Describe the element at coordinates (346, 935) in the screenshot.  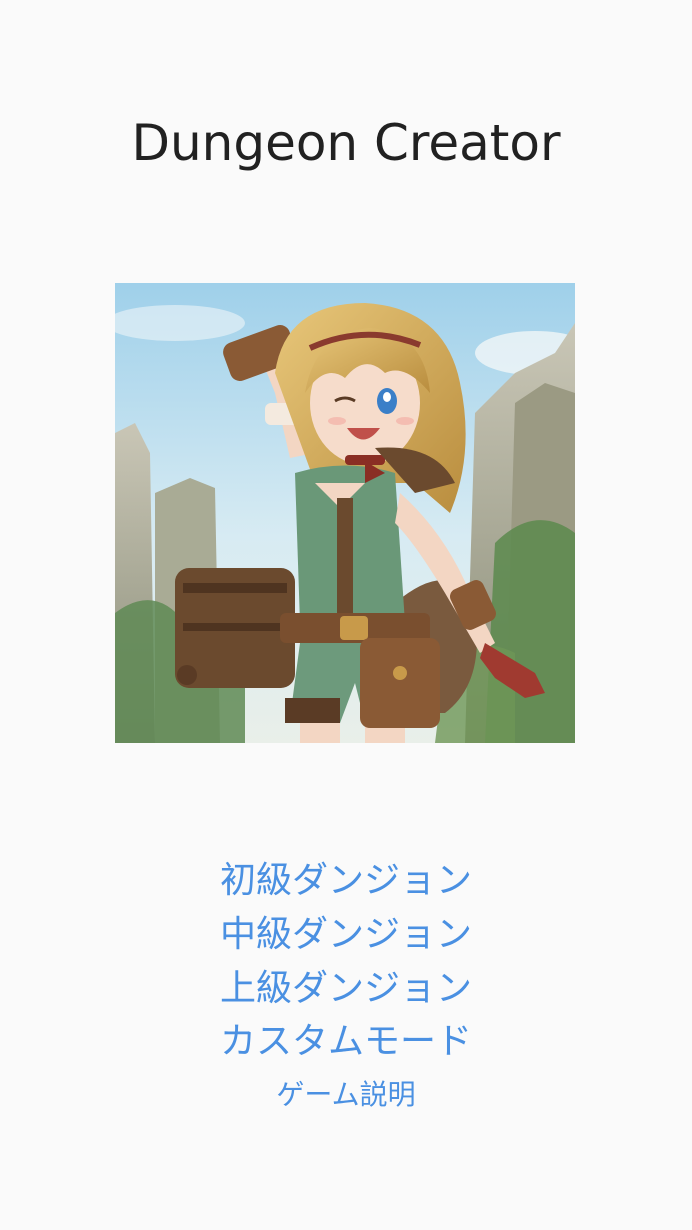
I see `intermediate-dungeon-link: 中級ダンジョン` at that location.